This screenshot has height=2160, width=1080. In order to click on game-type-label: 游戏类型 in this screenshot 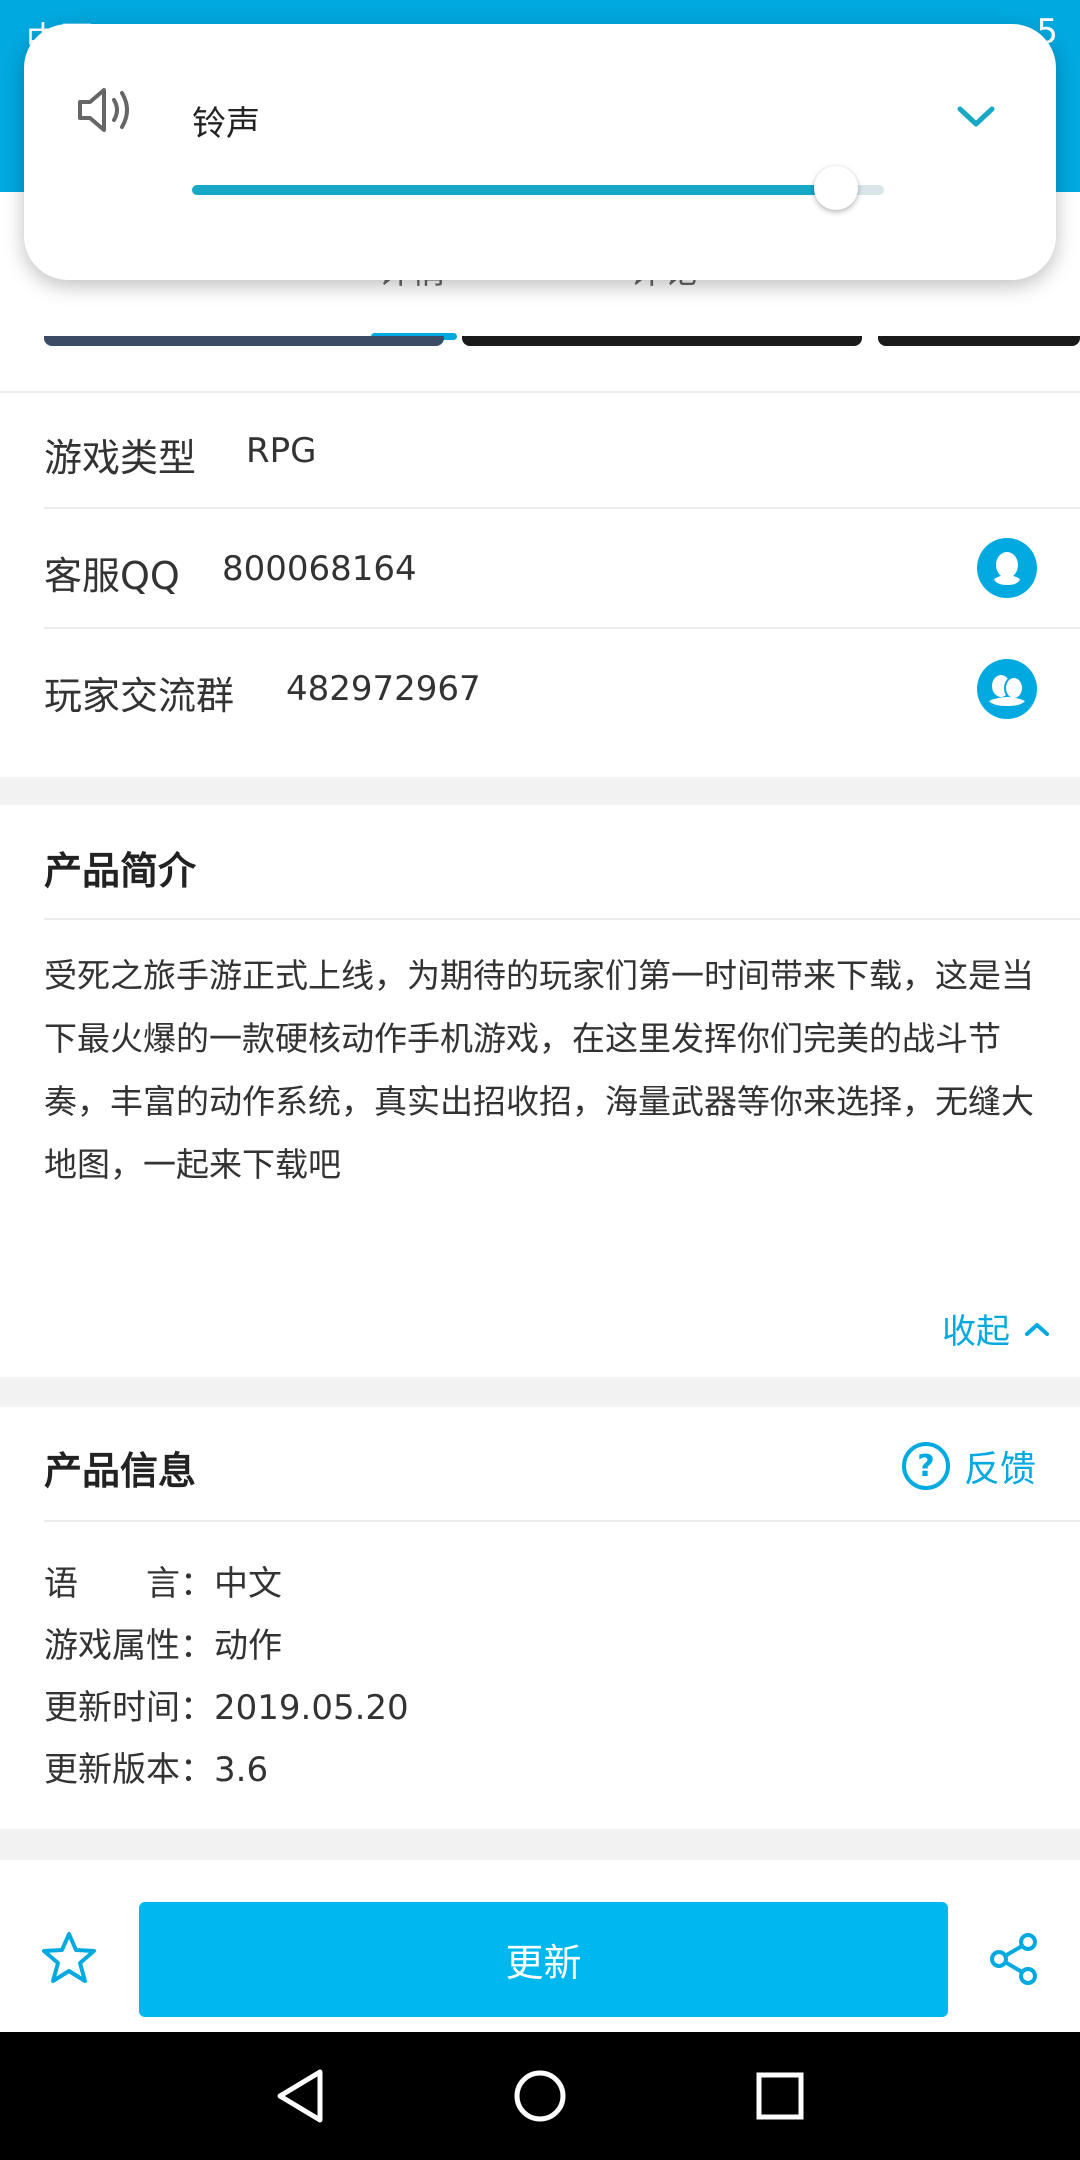, I will do `click(120, 458)`.